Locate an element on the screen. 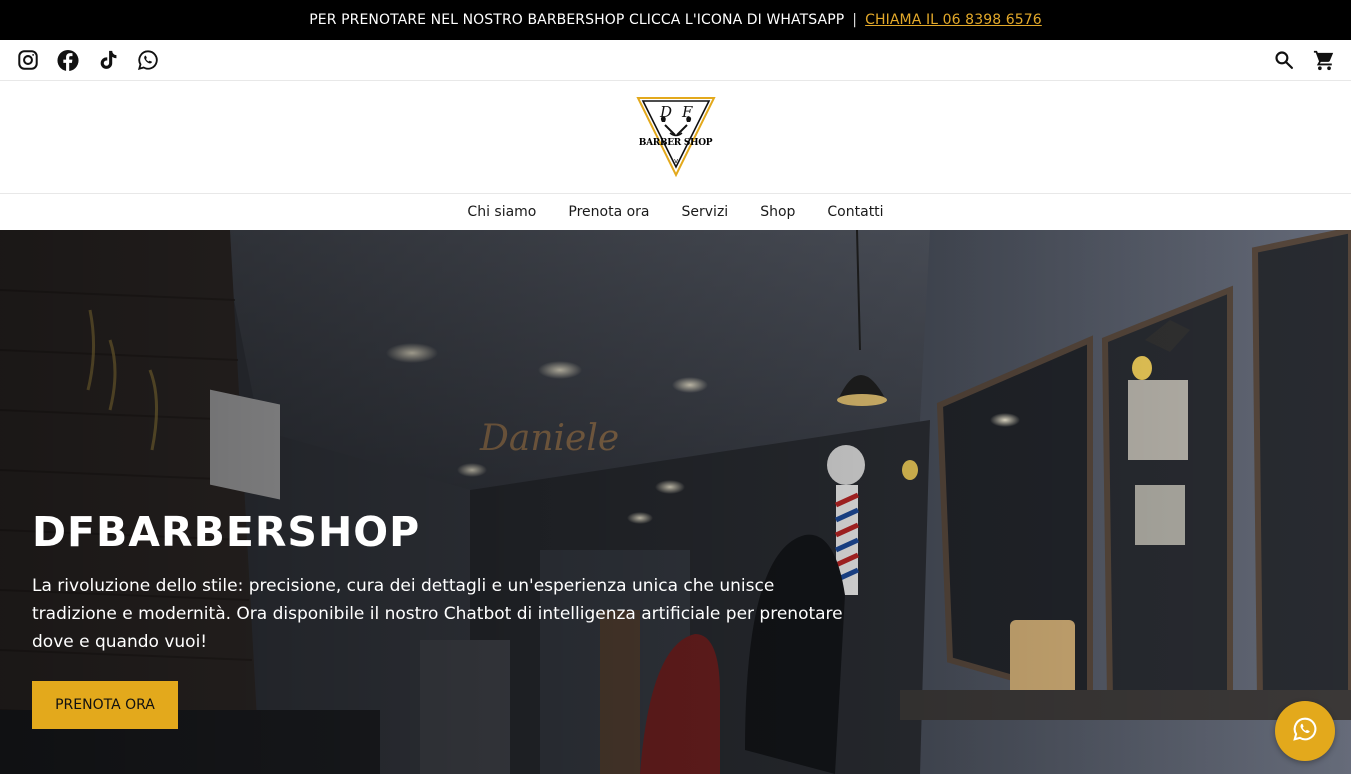  facebook-icon is located at coordinates (68, 60).